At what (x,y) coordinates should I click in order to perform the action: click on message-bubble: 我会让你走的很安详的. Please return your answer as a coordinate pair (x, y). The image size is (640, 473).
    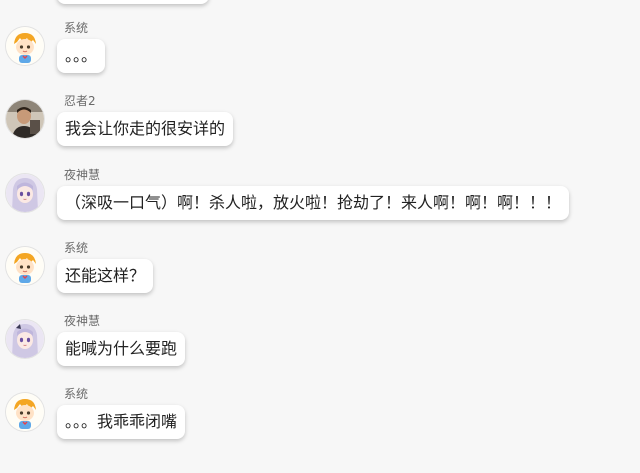
    Looking at the image, I should click on (145, 129).